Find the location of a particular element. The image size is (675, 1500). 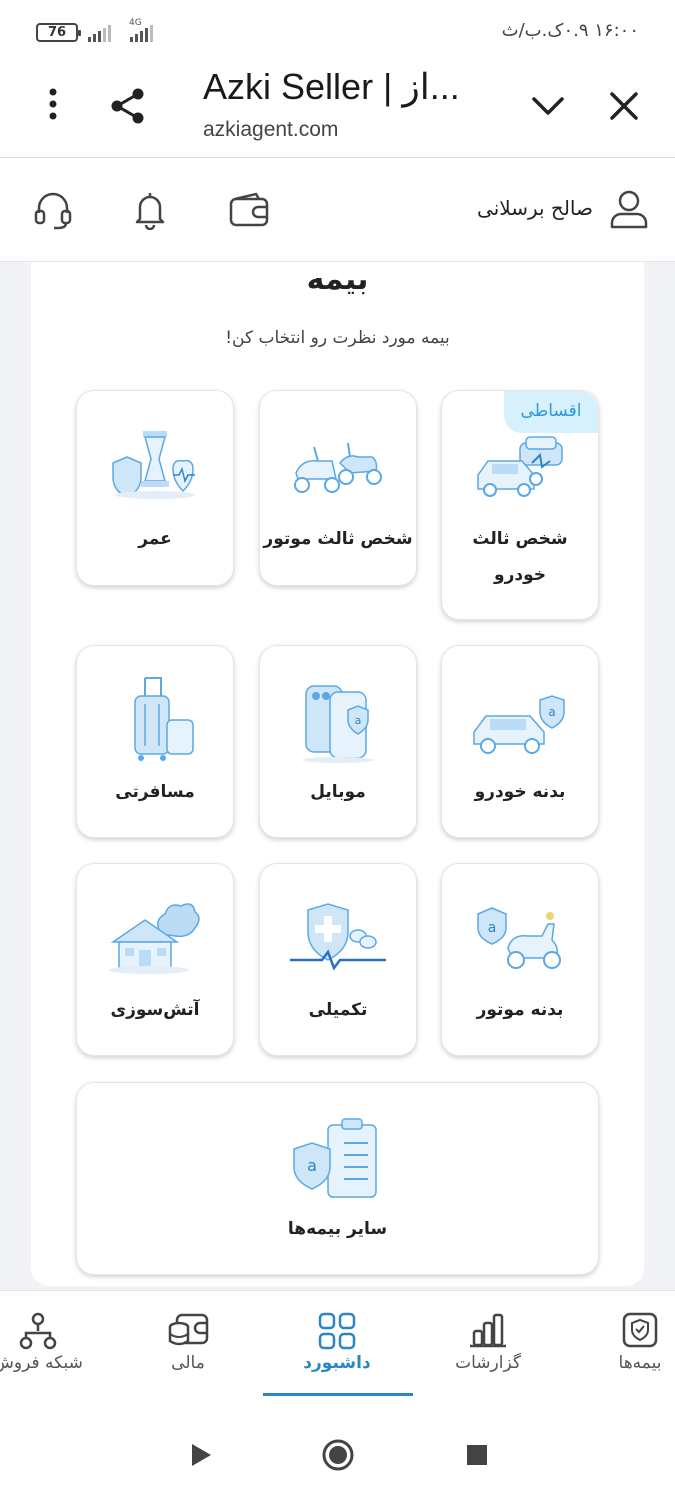

nav-item-reports: گزارشات is located at coordinates (488, 1351).